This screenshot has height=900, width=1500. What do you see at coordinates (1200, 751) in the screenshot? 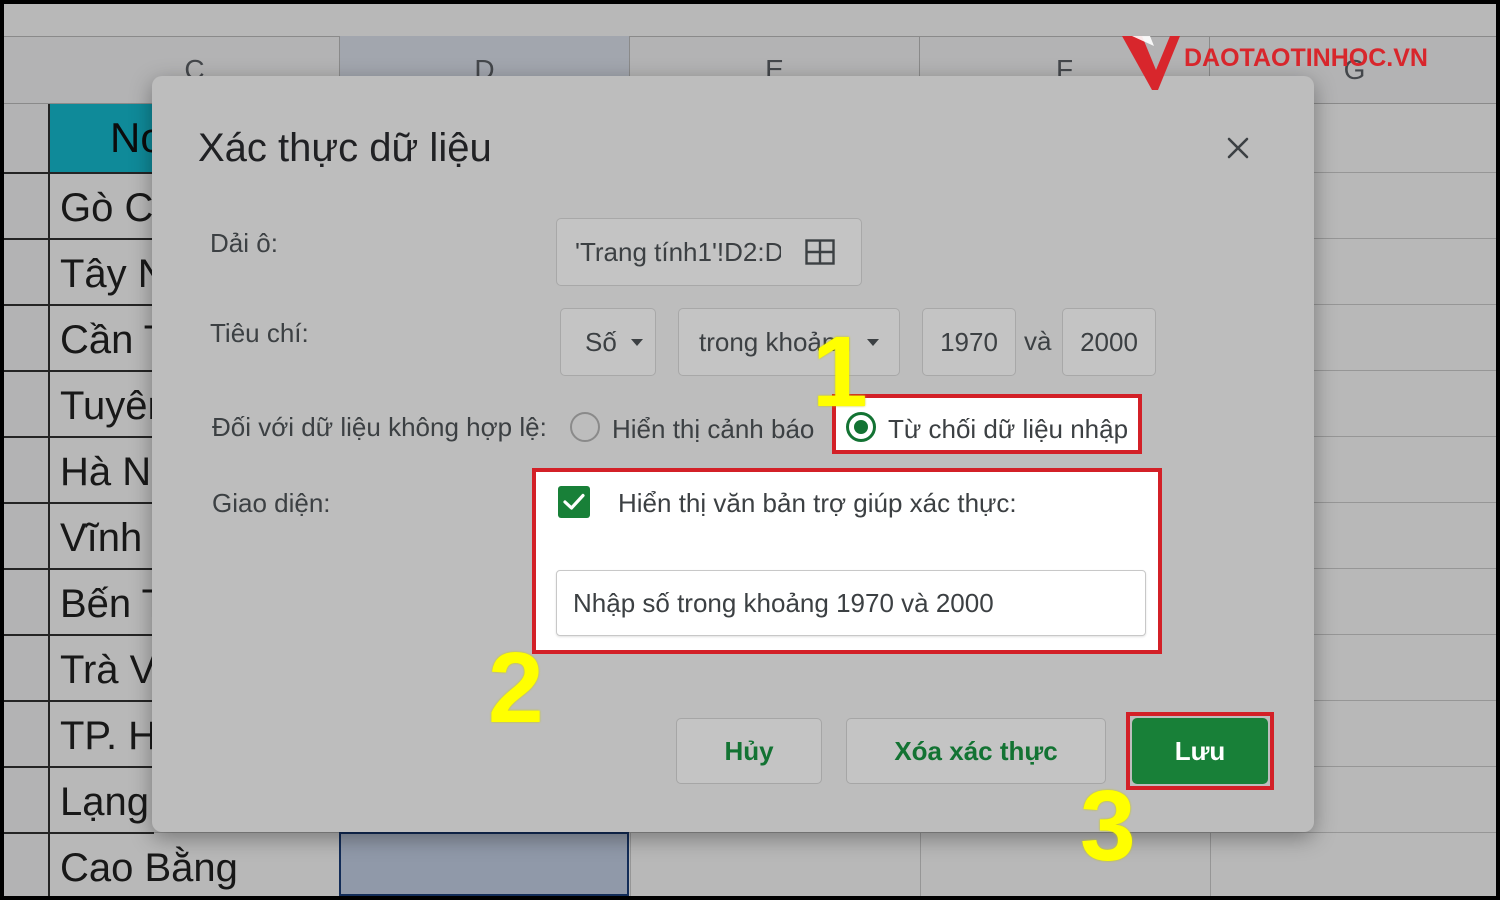
I see `highlight-frame-step3` at bounding box center [1200, 751].